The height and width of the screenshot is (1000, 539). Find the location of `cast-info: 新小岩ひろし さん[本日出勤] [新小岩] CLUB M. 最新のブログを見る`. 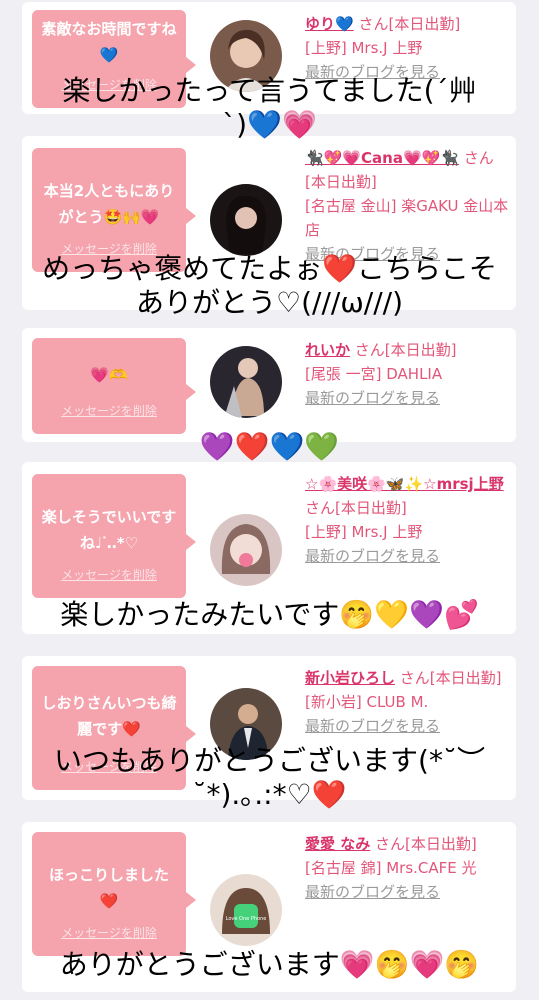

cast-info: 新小岩ひろし さん[本日出勤] [新小岩] CLUB M. 最新のブログを見る is located at coordinates (407, 702).